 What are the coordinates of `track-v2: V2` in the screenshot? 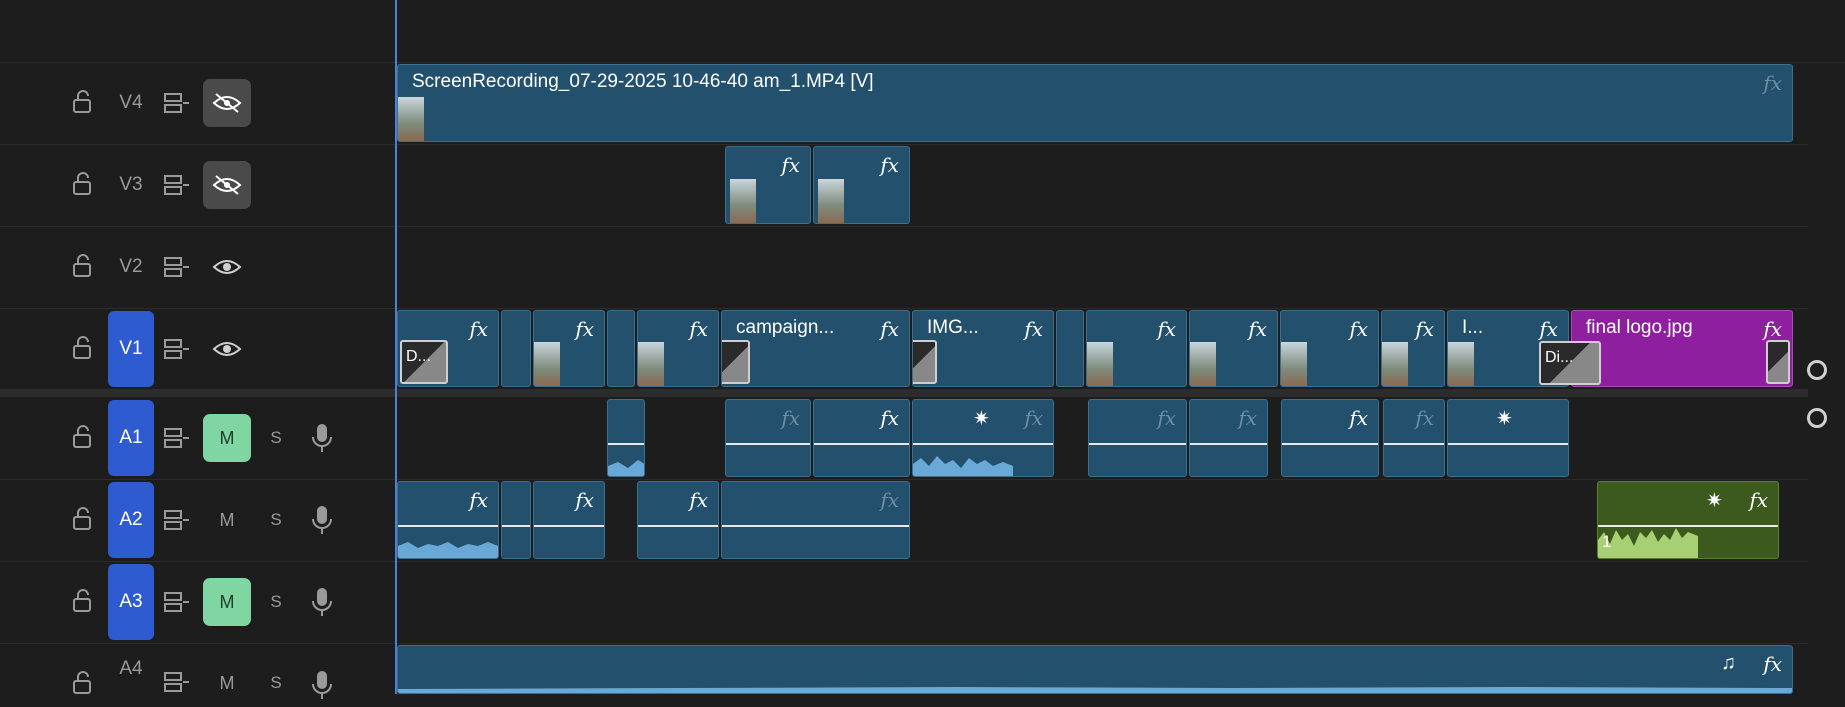 It's located at (904, 267).